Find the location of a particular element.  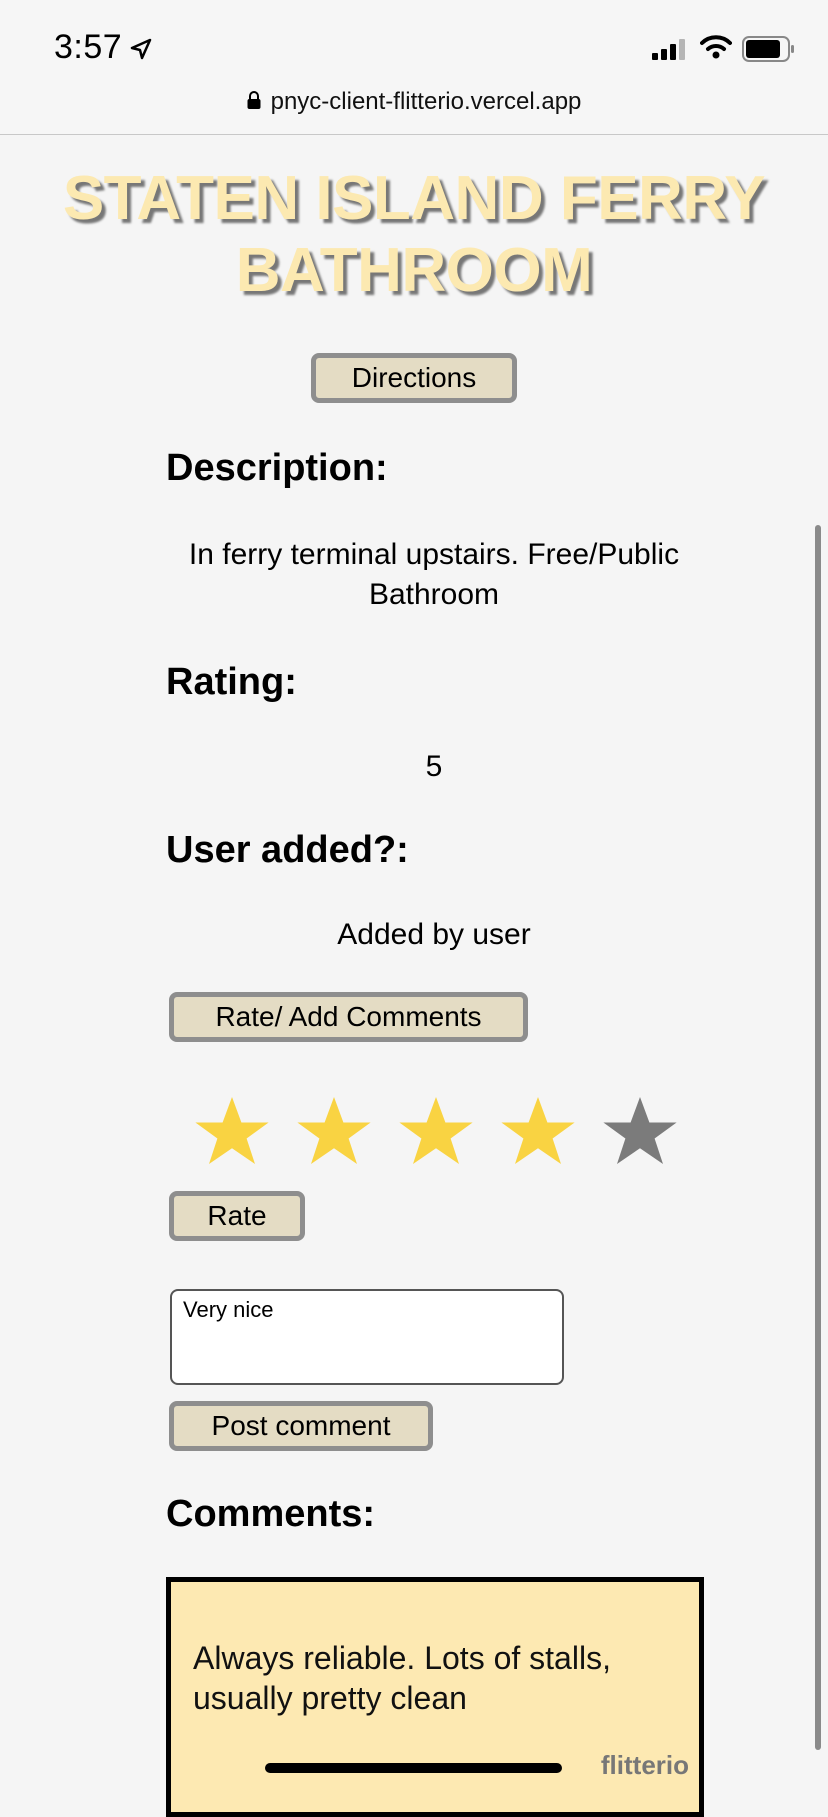

rate-add-comments-button: Rate/ Add Comments is located at coordinates (348, 1017).